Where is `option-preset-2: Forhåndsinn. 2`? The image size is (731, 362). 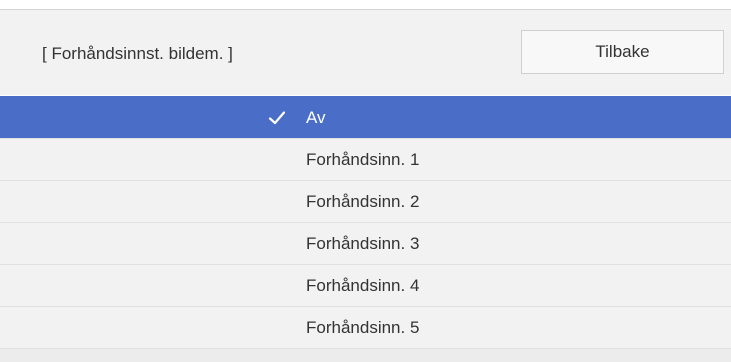
option-preset-2: Forhåndsinn. 2 is located at coordinates (365, 201).